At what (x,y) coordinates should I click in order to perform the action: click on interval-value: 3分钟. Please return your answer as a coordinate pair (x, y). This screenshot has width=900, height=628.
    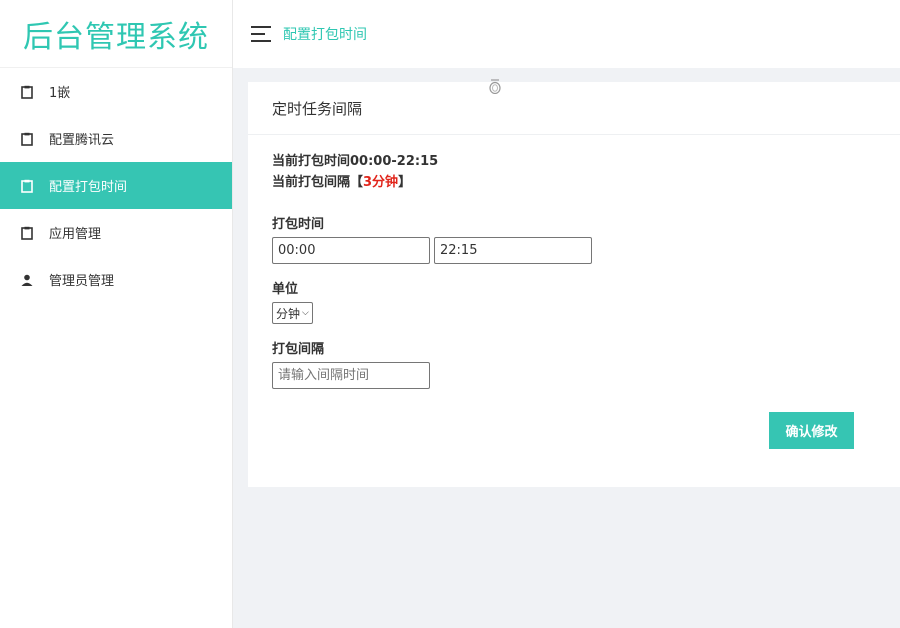
    Looking at the image, I should click on (381, 182).